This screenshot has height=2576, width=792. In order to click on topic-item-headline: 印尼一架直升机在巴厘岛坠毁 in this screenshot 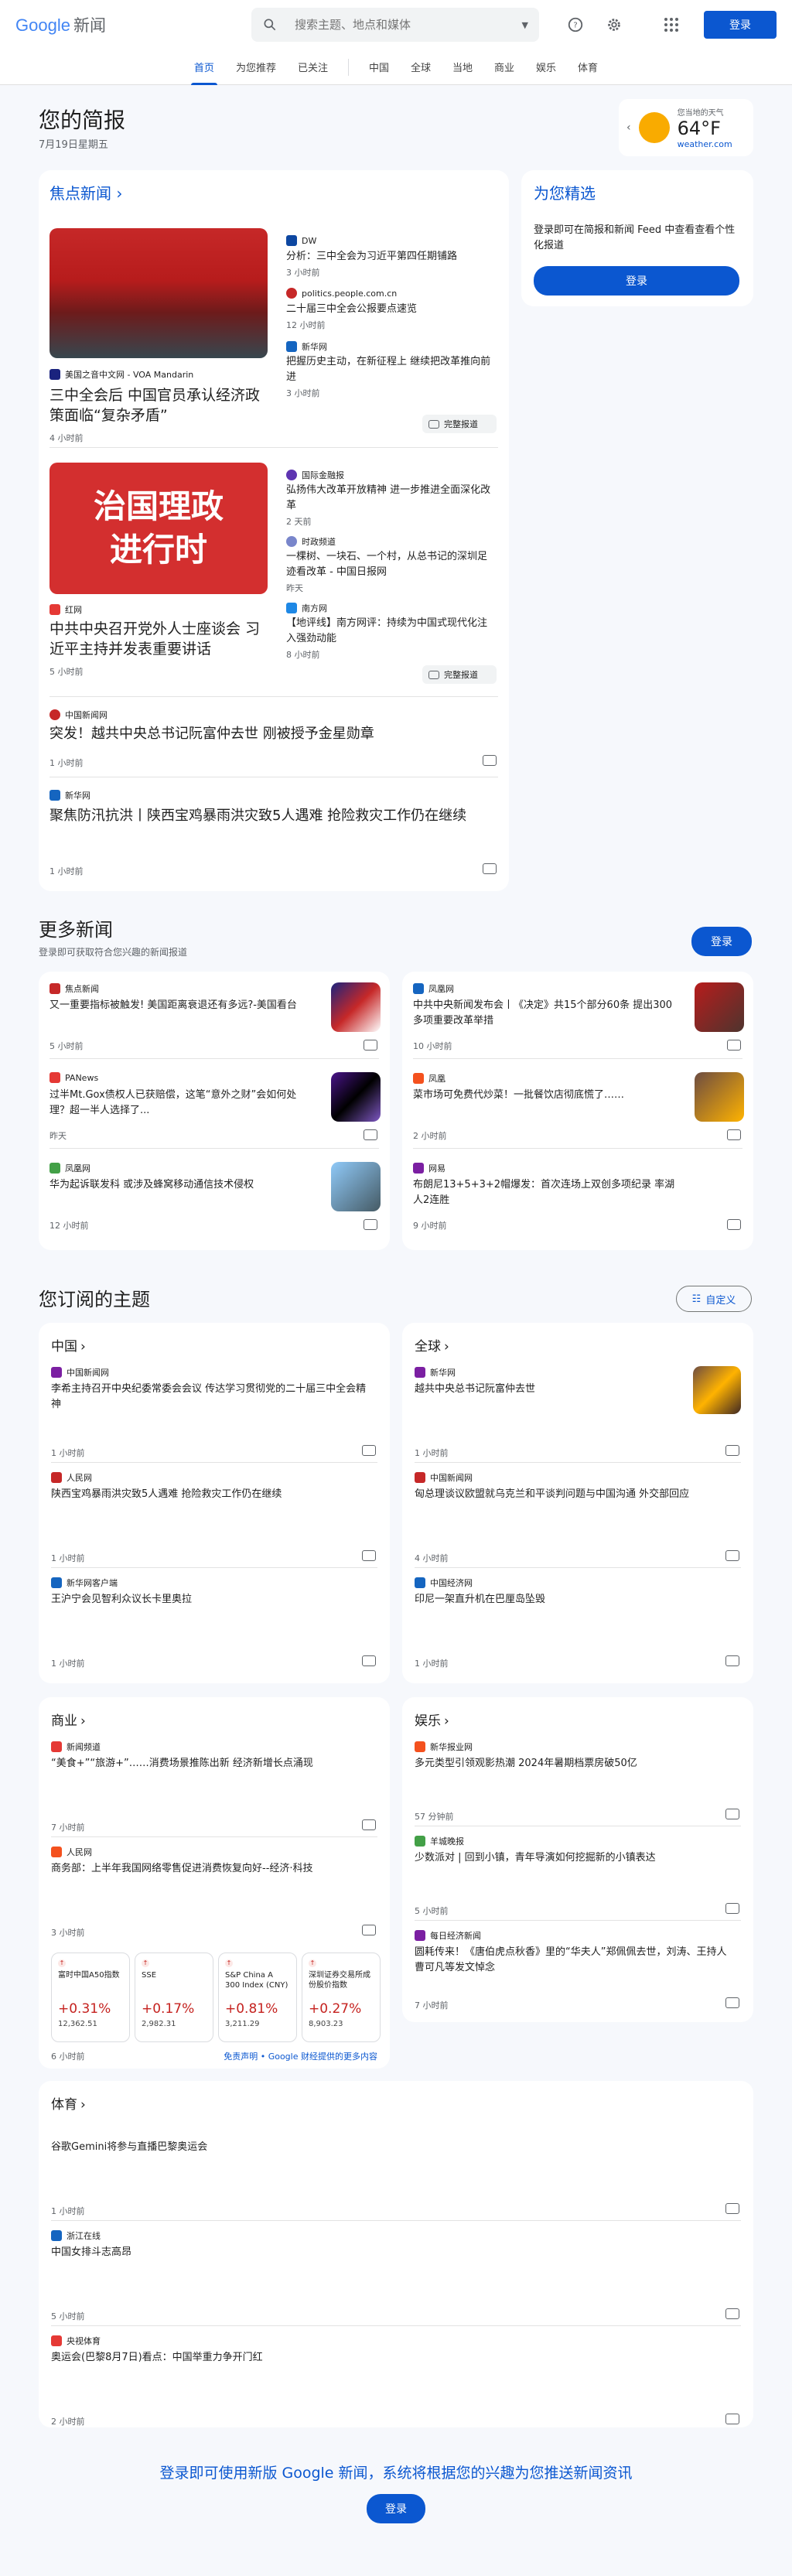, I will do `click(575, 1599)`.